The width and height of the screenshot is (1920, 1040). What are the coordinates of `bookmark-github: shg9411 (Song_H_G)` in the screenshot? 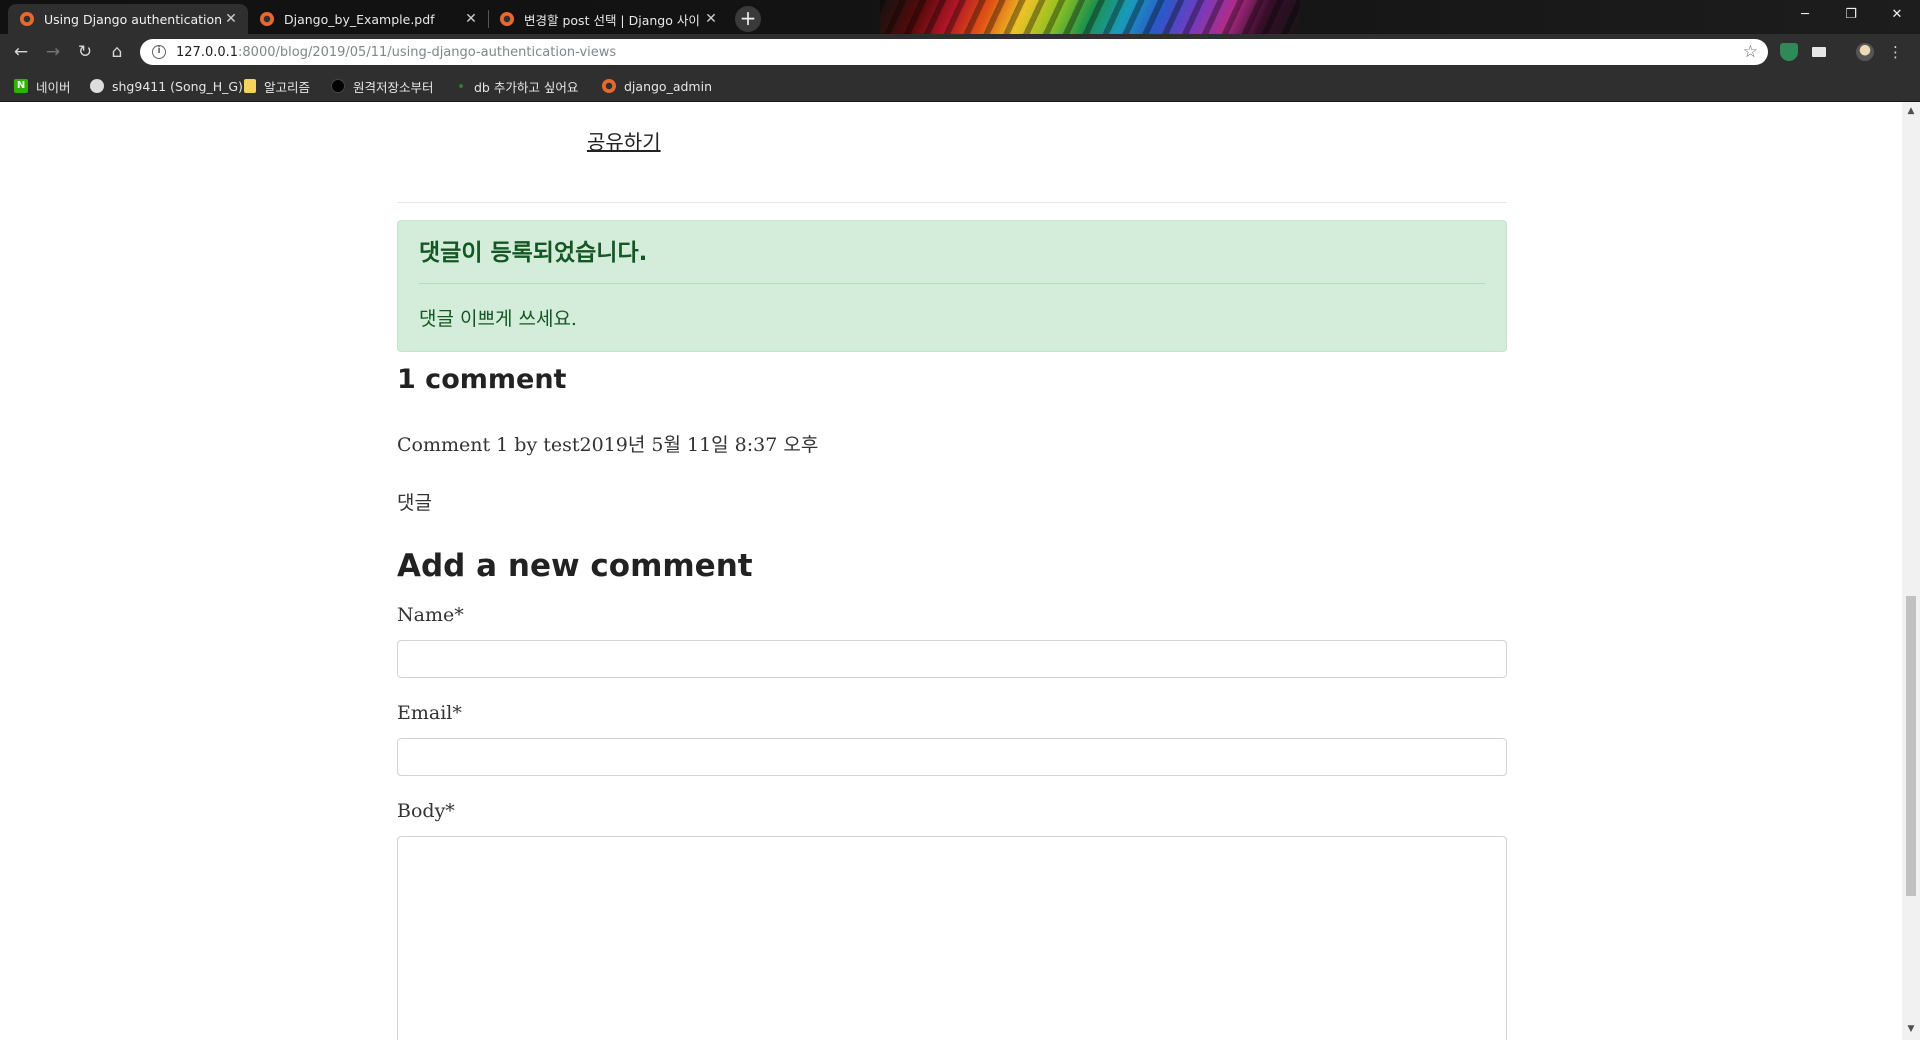 It's located at (166, 86).